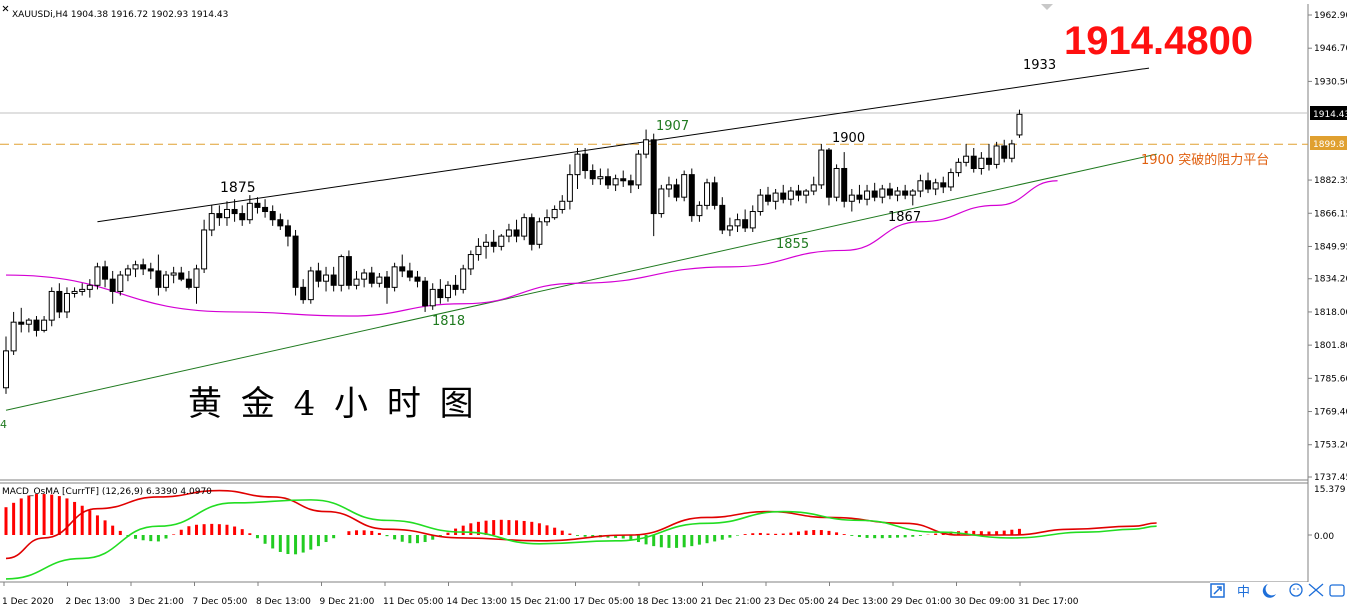 The height and width of the screenshot is (606, 1347). Describe the element at coordinates (93, 601) in the screenshot. I see `time-tick-label: 2 Dec 13:00` at that location.